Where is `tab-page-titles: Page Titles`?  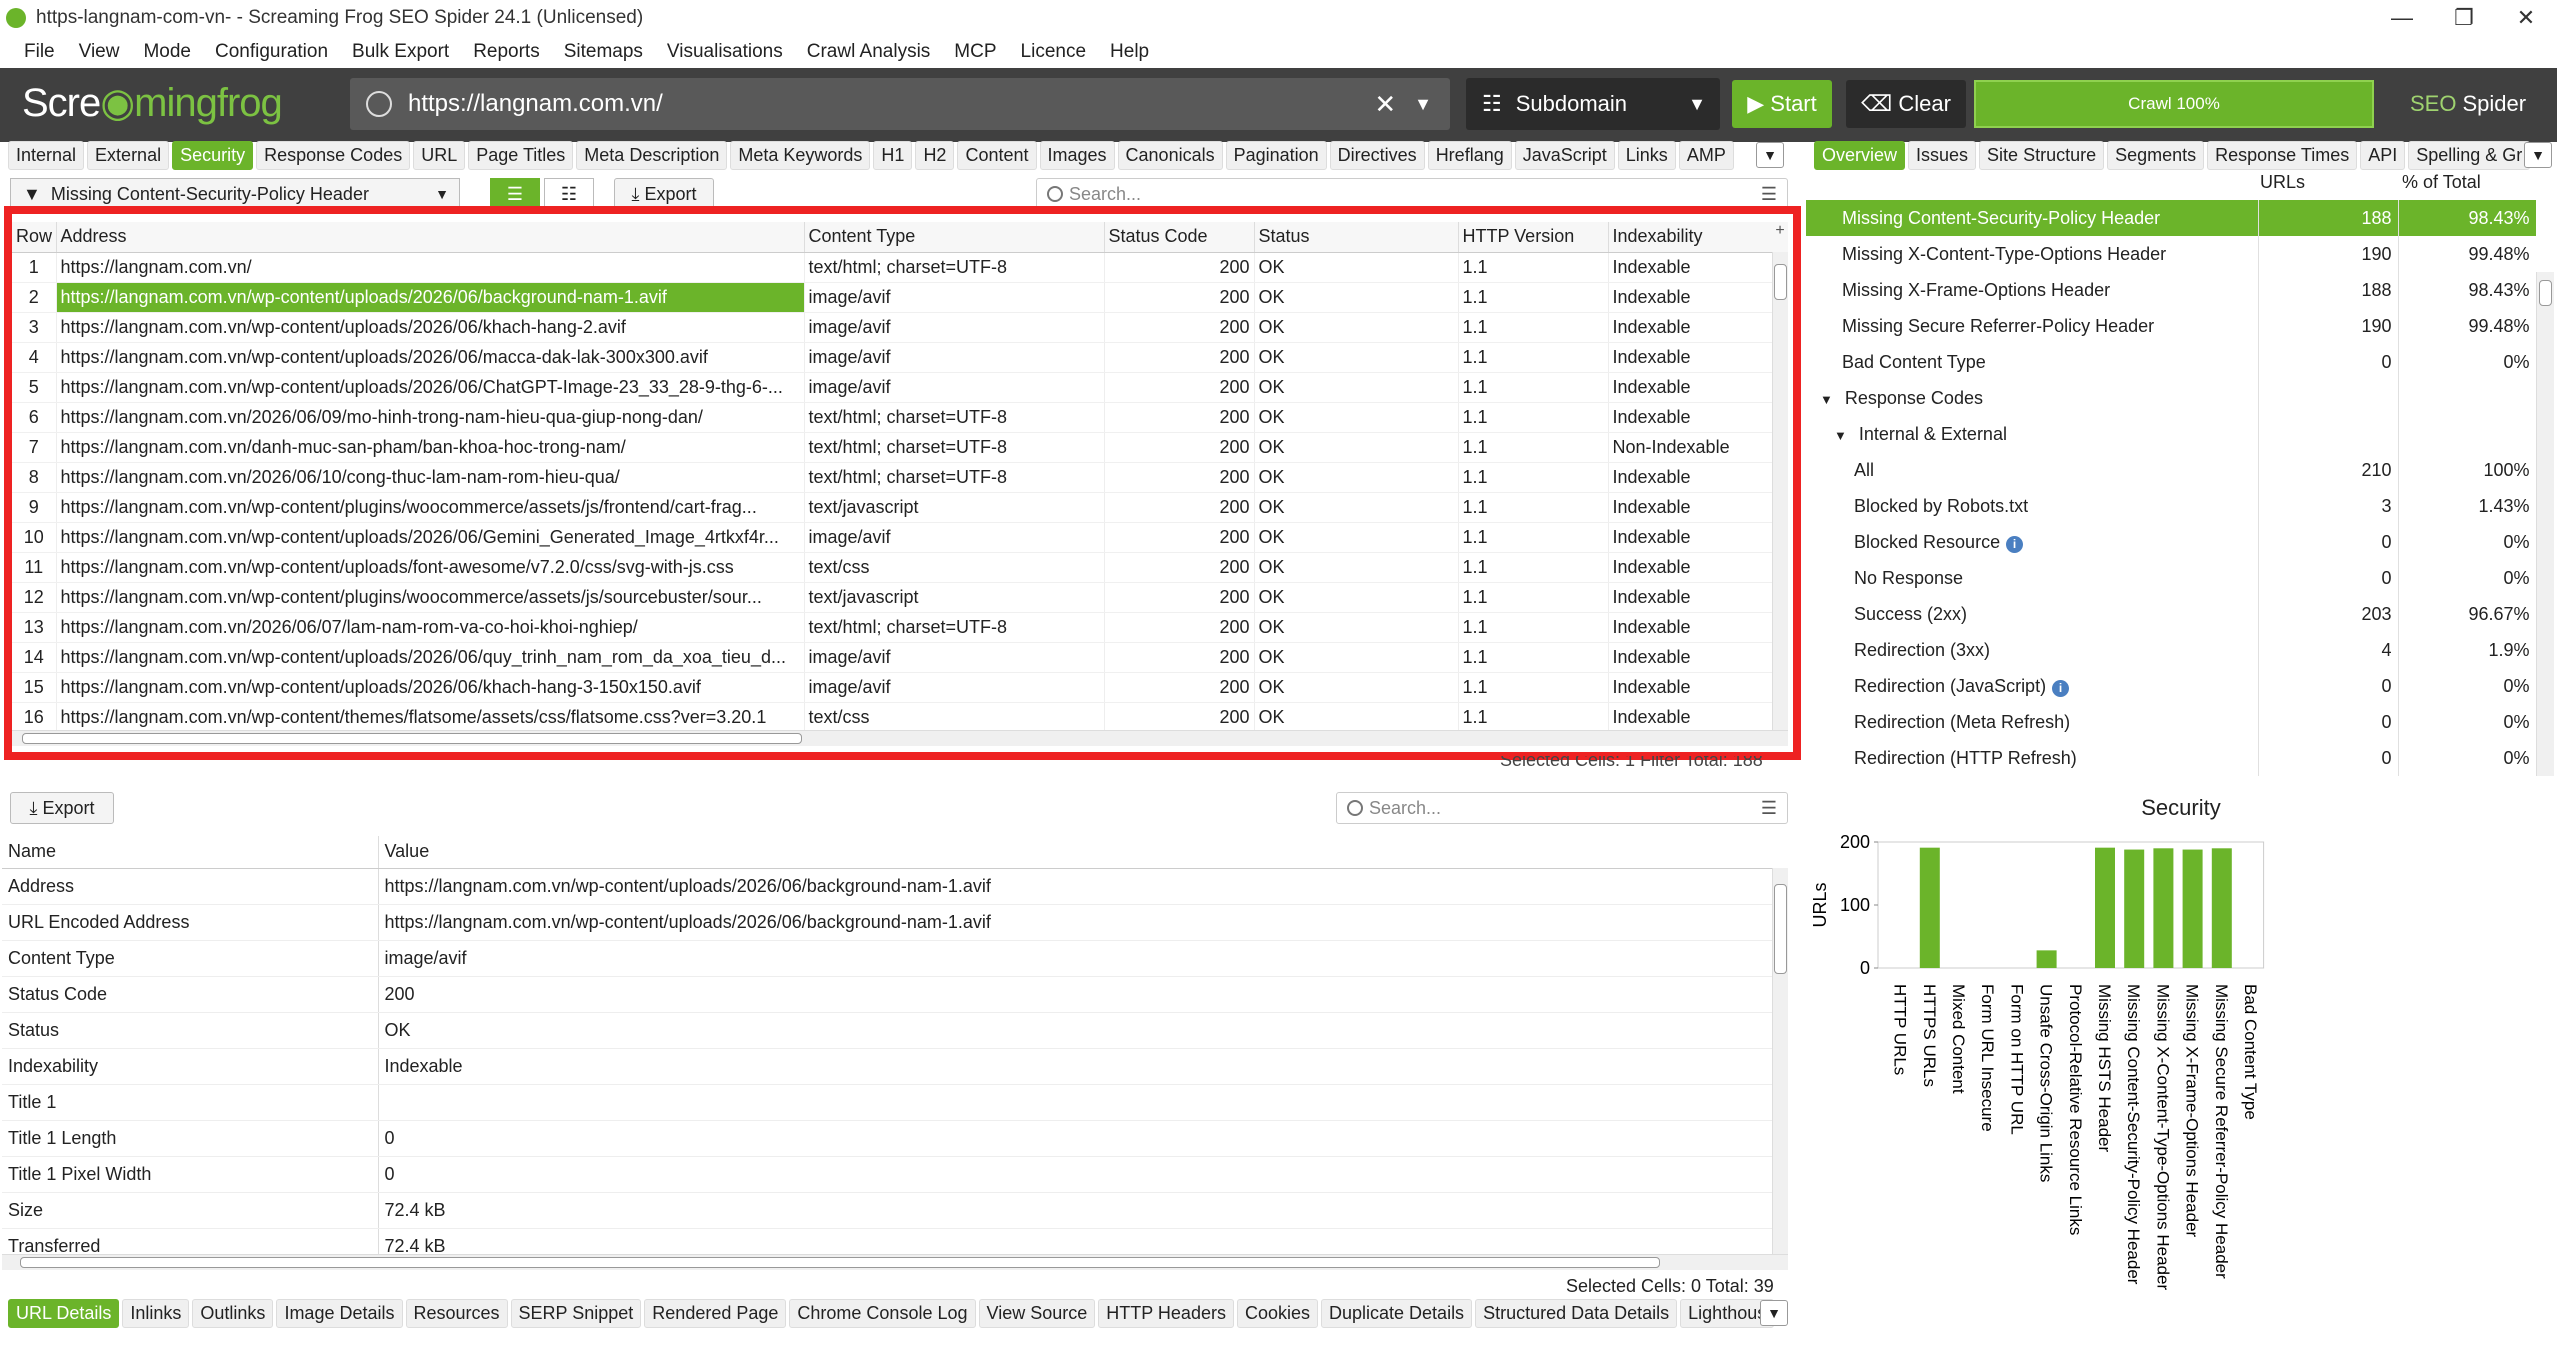
tab-page-titles: Page Titles is located at coordinates (521, 155).